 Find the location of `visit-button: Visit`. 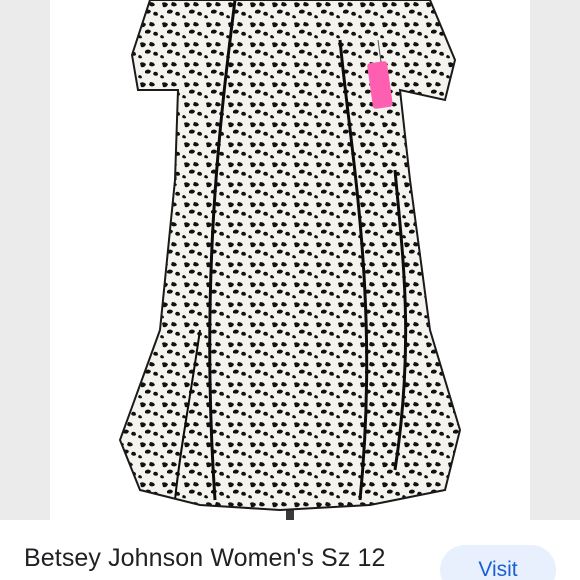

visit-button: Visit is located at coordinates (498, 562).